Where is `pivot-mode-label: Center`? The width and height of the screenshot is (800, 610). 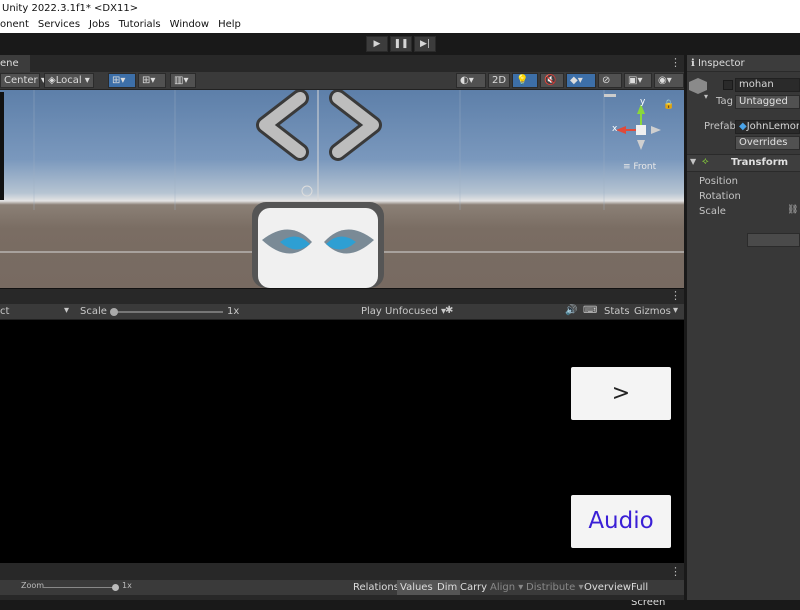
pivot-mode-label: Center is located at coordinates (21, 80).